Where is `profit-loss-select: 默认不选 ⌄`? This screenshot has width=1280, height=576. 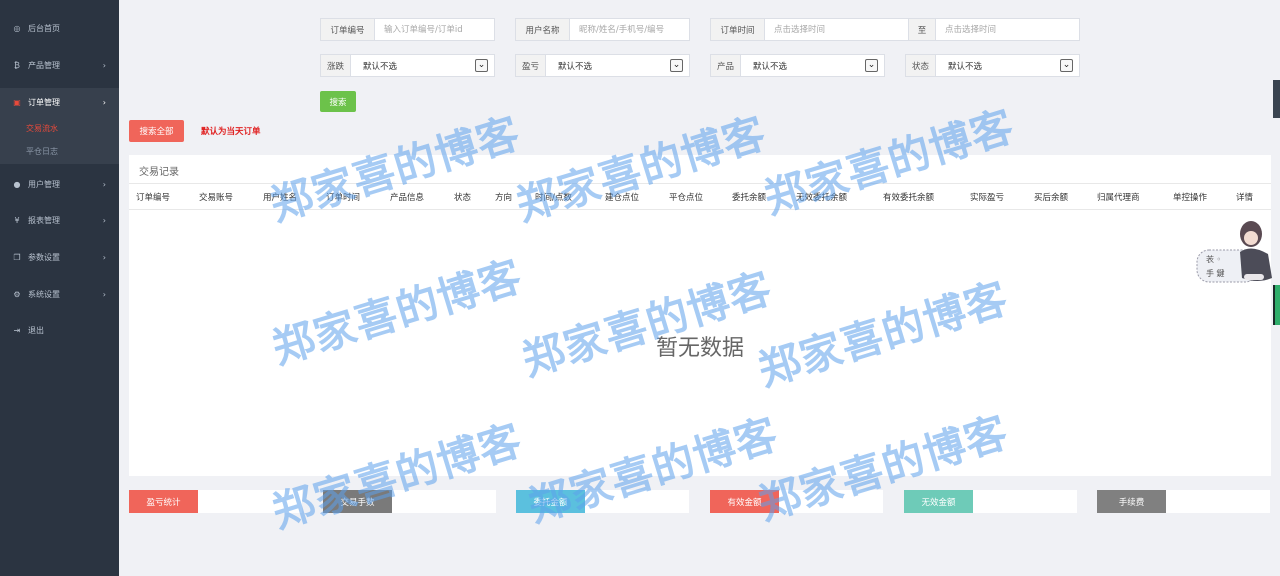 profit-loss-select: 默认不选 ⌄ is located at coordinates (617, 65).